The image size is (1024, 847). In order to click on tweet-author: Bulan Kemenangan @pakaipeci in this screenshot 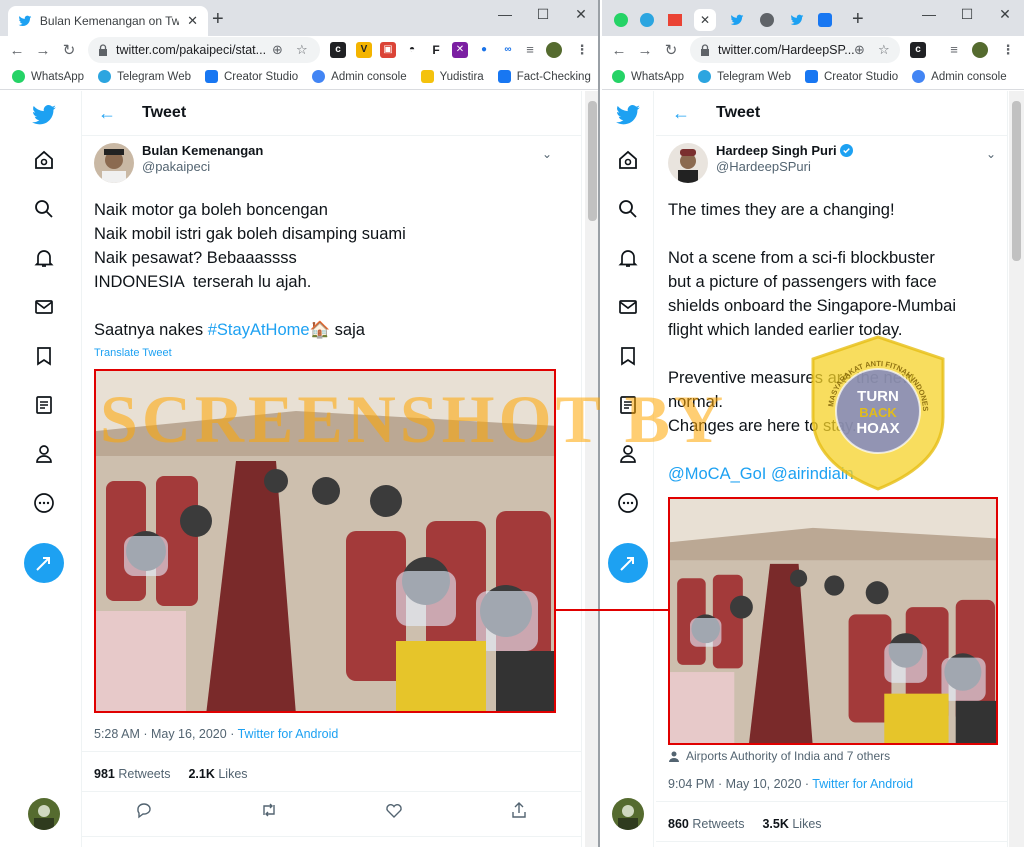, I will do `click(178, 163)`.